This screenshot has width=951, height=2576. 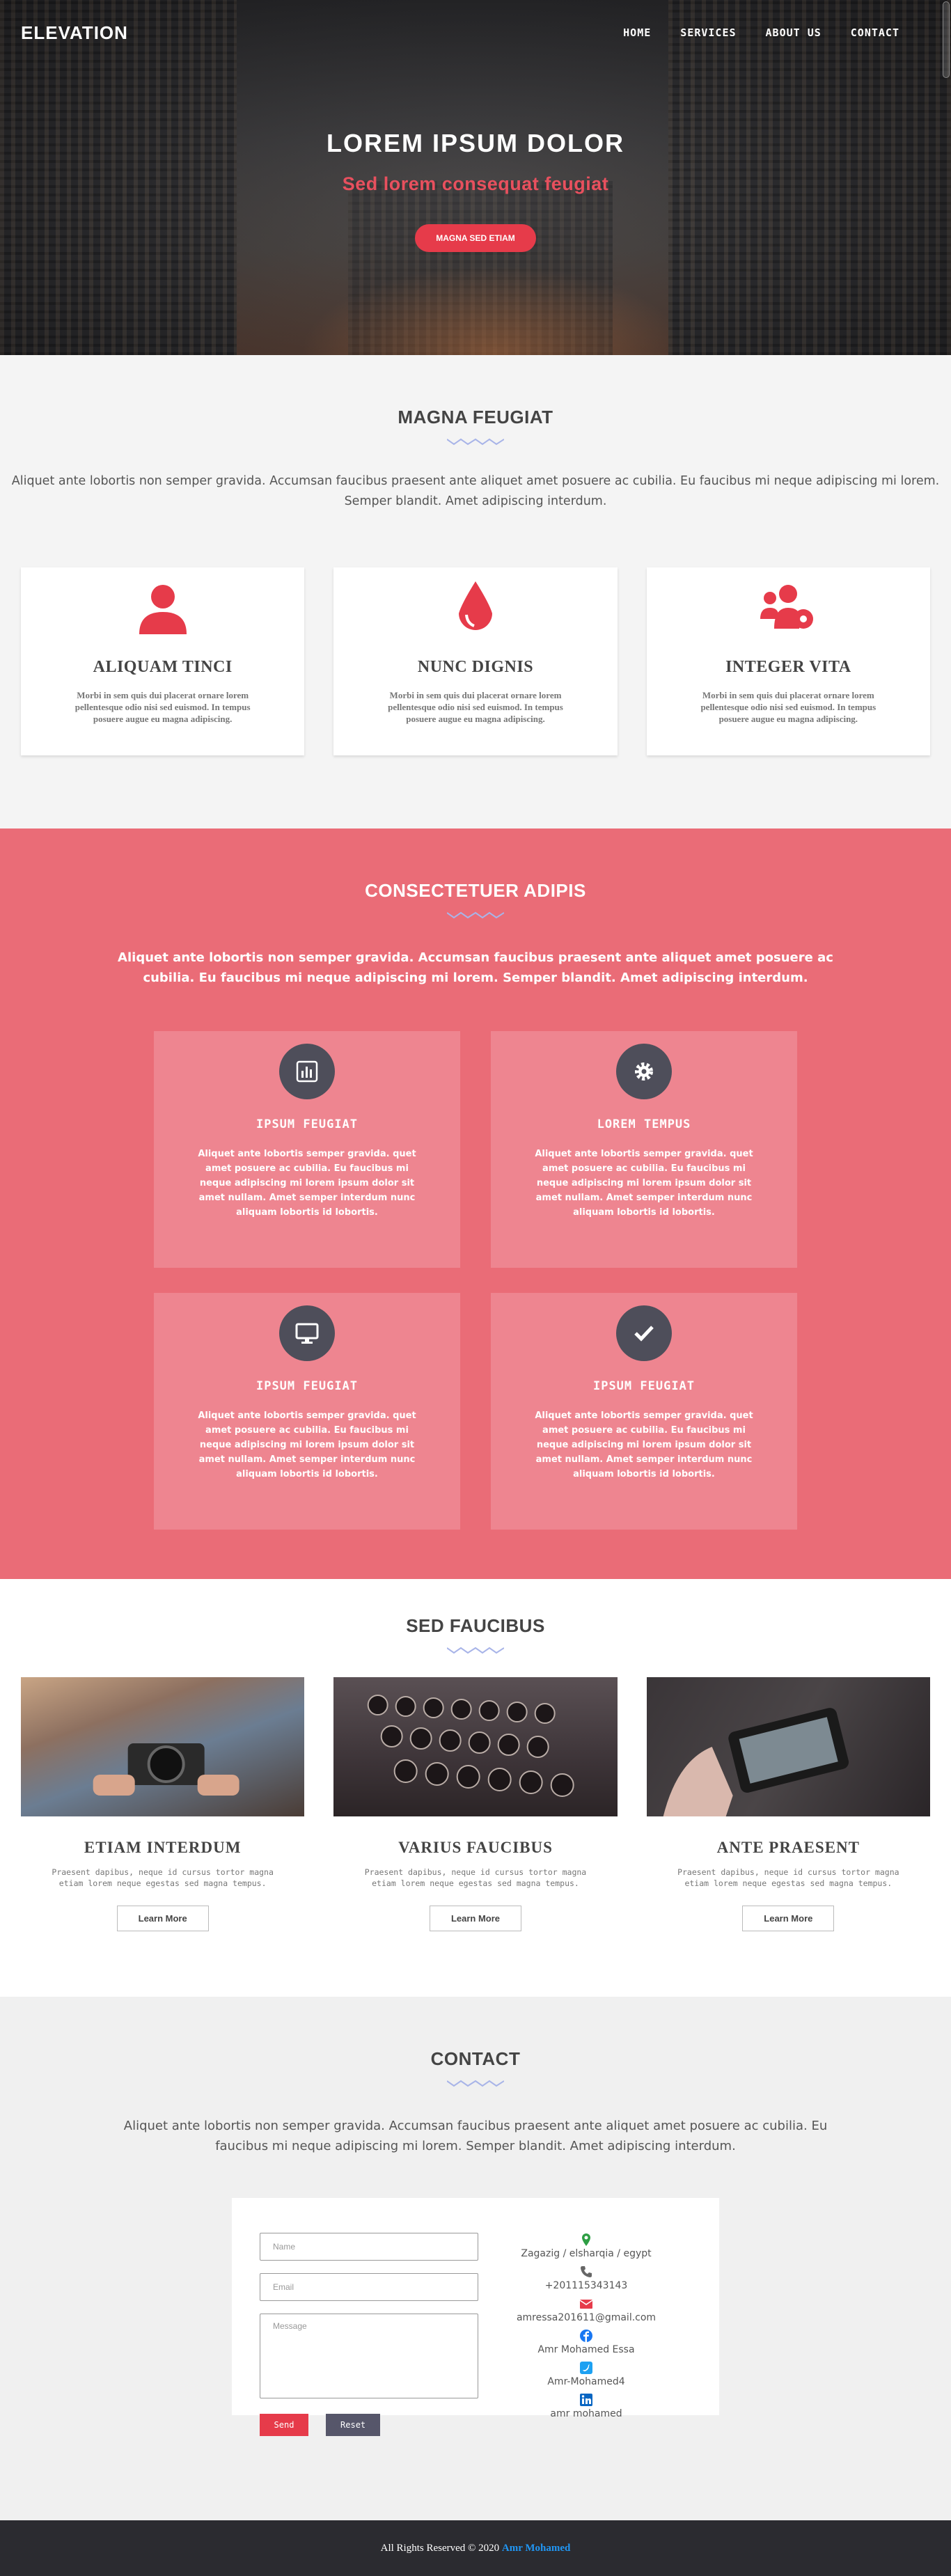 I want to click on info-location: Zagazig / elsharqia / egypt, so click(x=586, y=2247).